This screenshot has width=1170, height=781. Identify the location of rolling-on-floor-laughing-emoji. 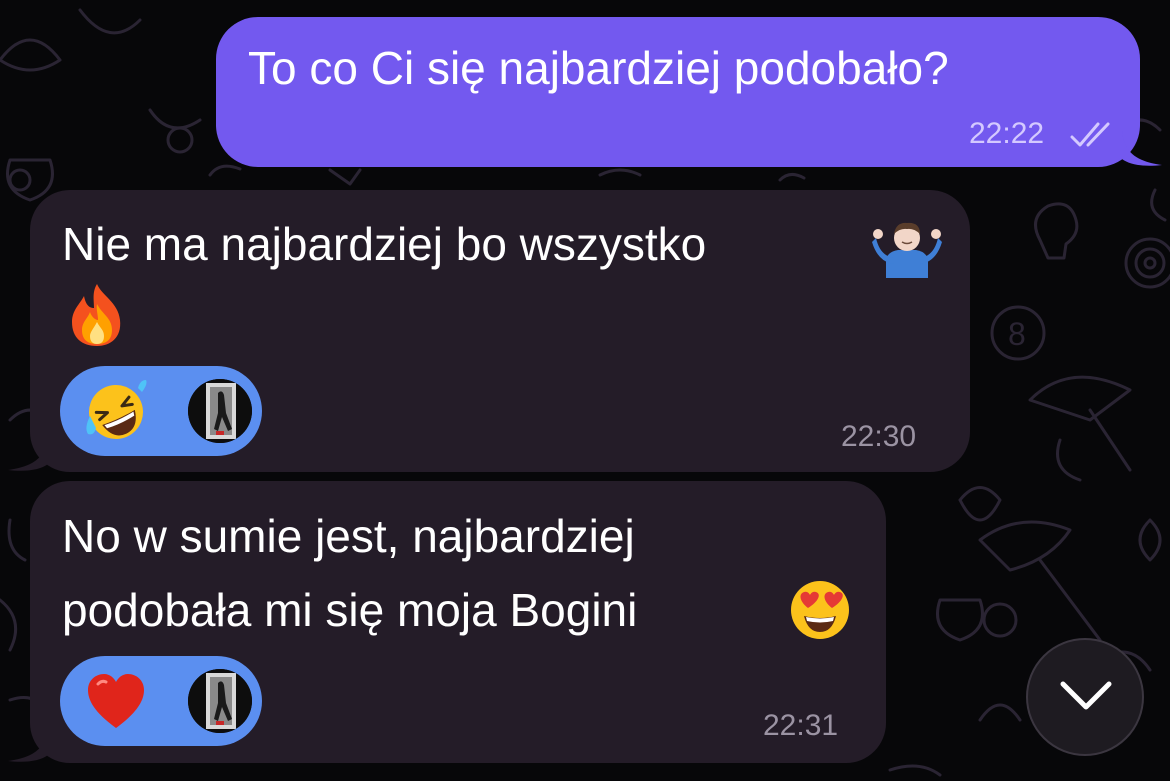
(116, 409).